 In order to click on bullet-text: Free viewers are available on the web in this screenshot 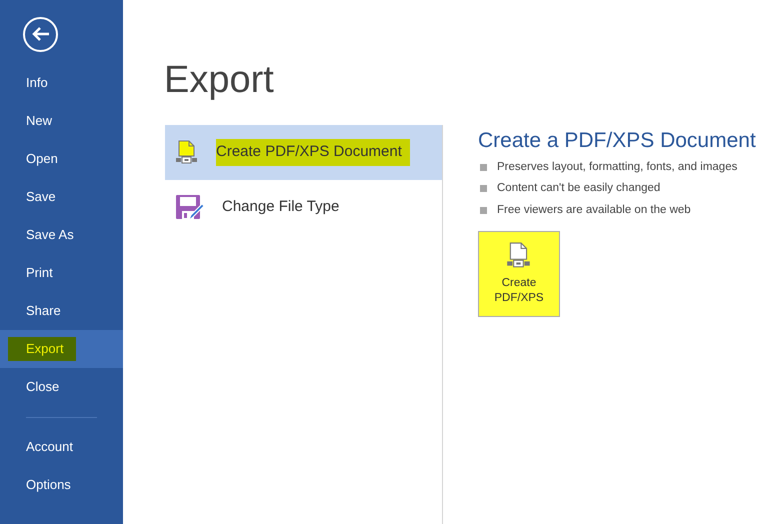, I will do `click(594, 210)`.